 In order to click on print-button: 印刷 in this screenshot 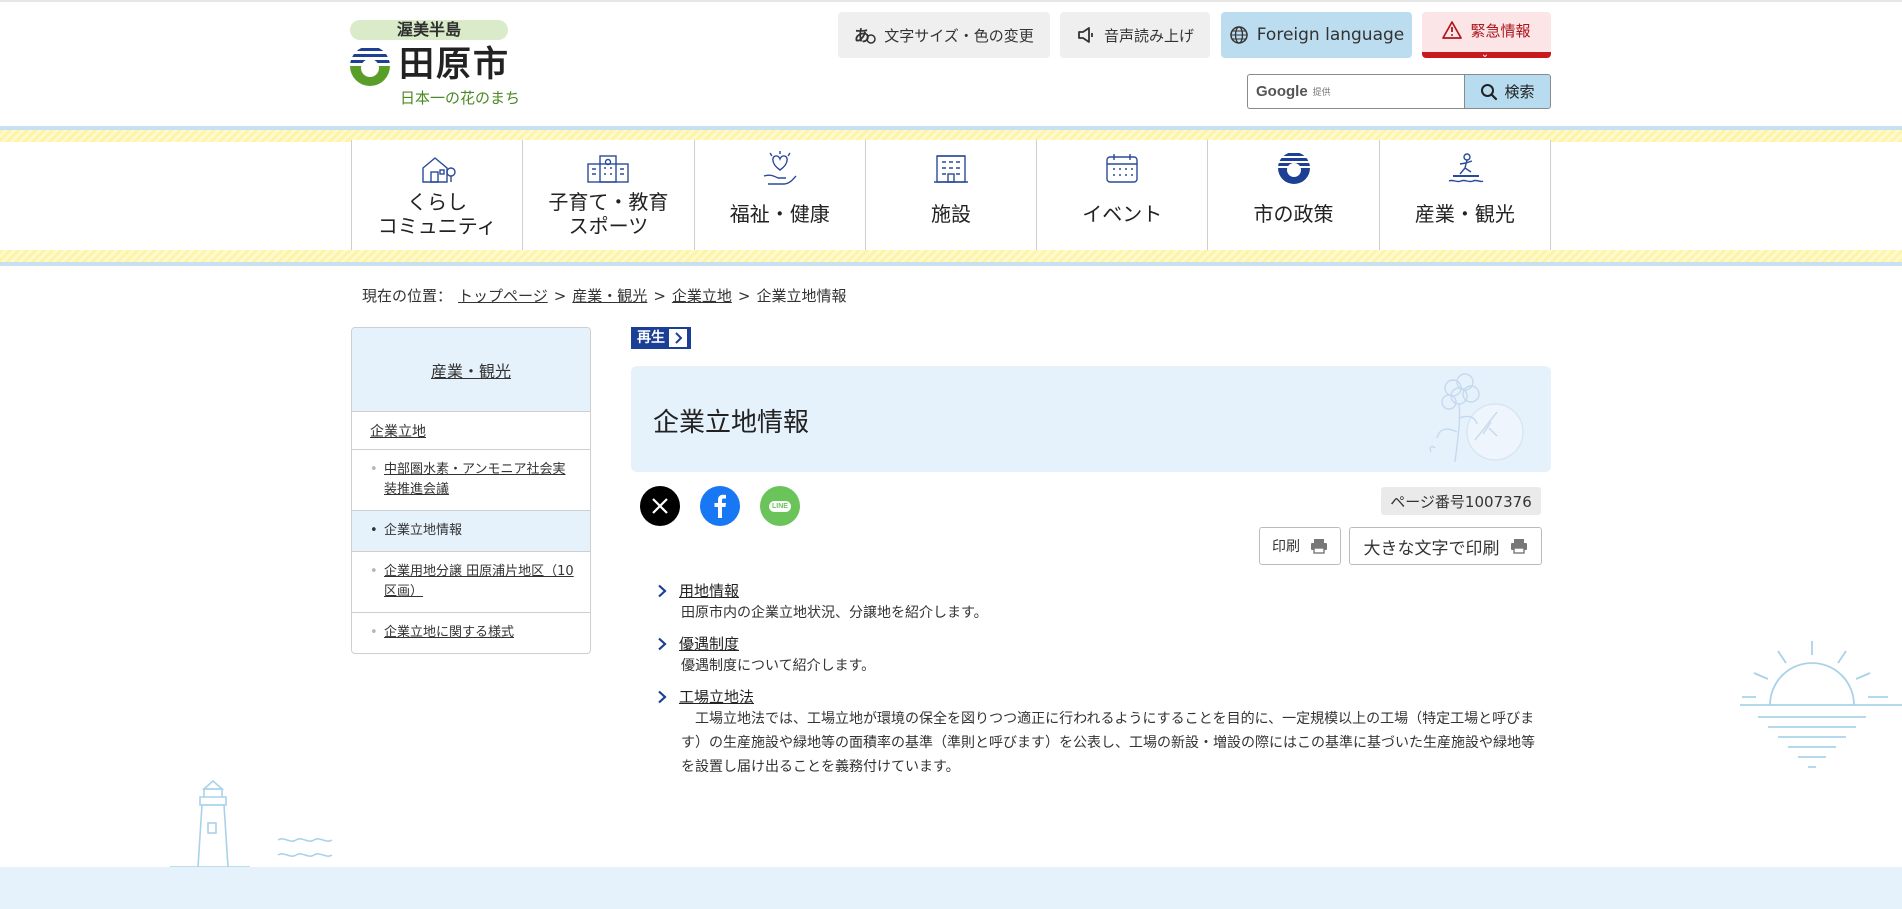, I will do `click(1300, 546)`.